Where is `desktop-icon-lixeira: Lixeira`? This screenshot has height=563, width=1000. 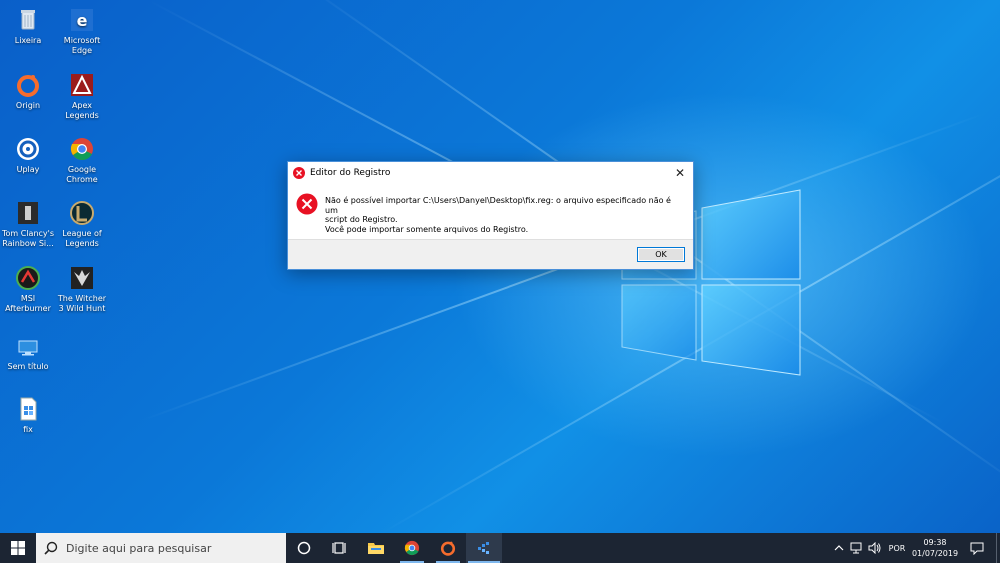 desktop-icon-lixeira: Lixeira is located at coordinates (28, 26).